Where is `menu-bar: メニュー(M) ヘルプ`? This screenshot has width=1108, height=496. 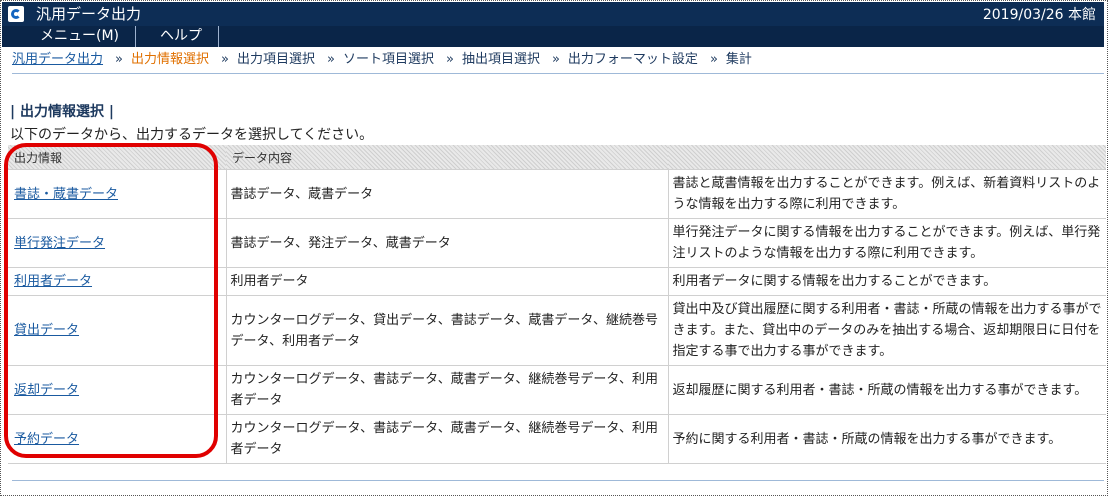
menu-bar: メニュー(M) ヘルプ is located at coordinates (553, 36).